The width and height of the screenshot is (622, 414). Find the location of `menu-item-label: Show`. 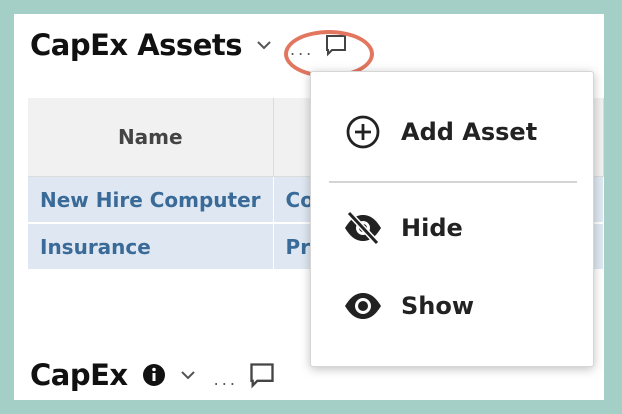

menu-item-label: Show is located at coordinates (438, 306).